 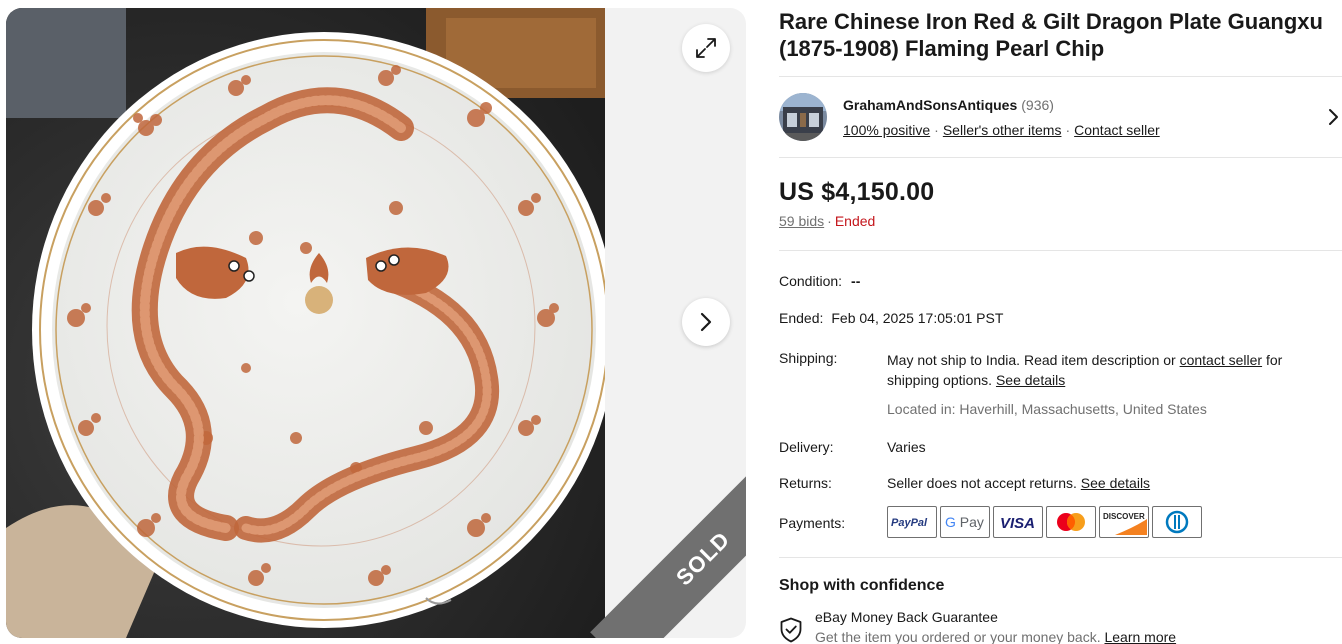 I want to click on seller-name: GrahamAndSonsAntiques, so click(x=930, y=105).